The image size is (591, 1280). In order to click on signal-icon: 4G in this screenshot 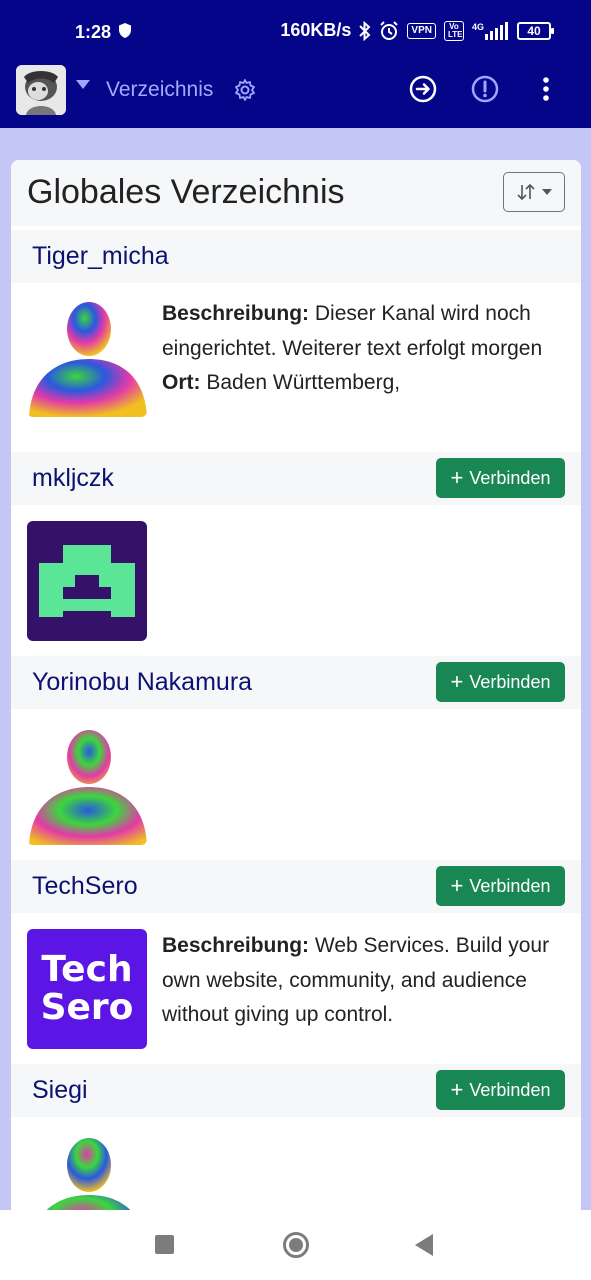, I will do `click(490, 30)`.